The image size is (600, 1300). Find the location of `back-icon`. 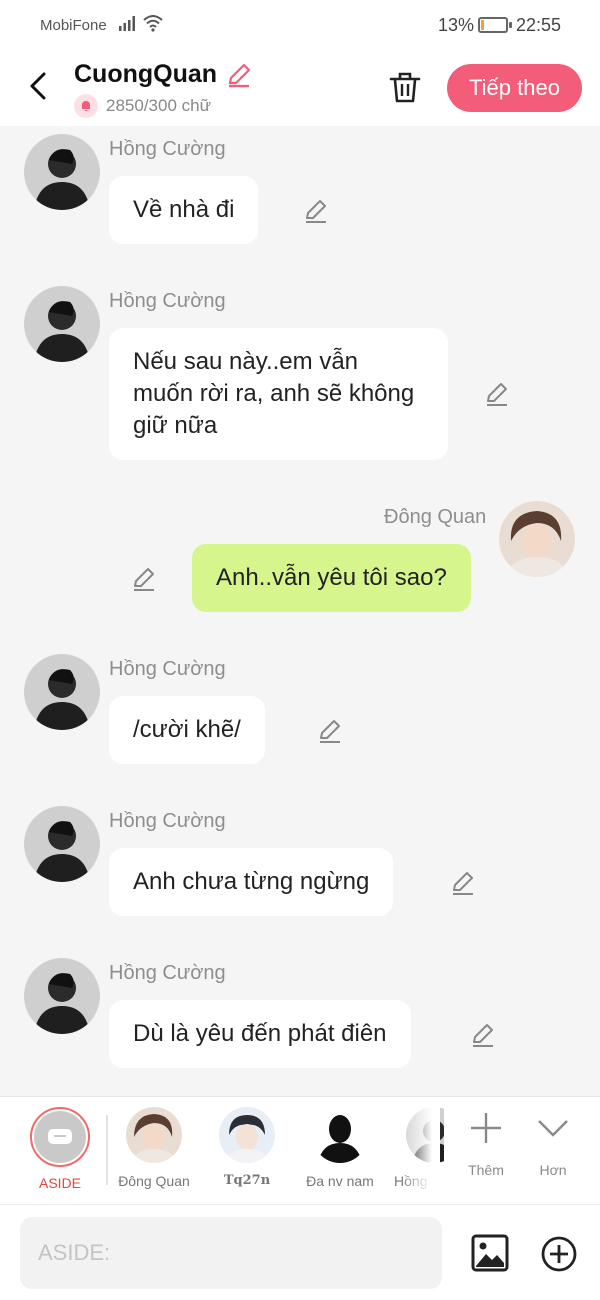

back-icon is located at coordinates (38, 86).